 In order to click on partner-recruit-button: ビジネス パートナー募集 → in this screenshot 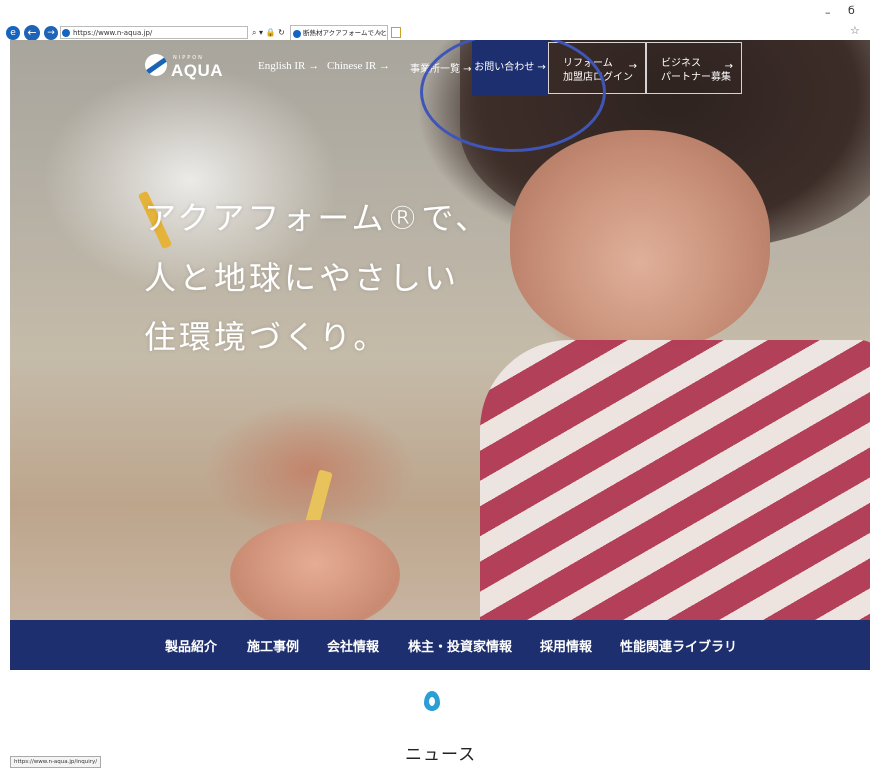, I will do `click(694, 68)`.